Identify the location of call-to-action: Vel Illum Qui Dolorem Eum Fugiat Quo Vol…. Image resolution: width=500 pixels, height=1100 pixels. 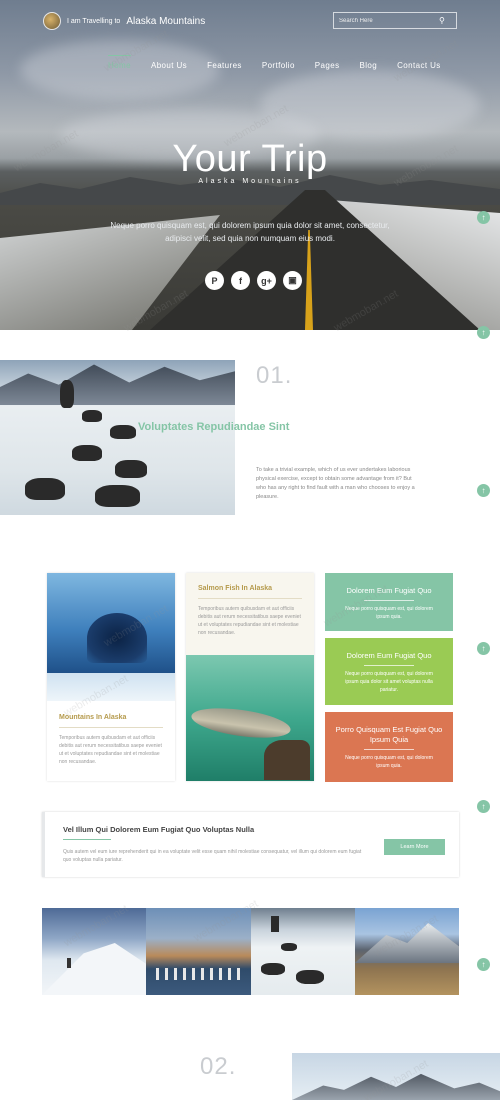
(250, 844).